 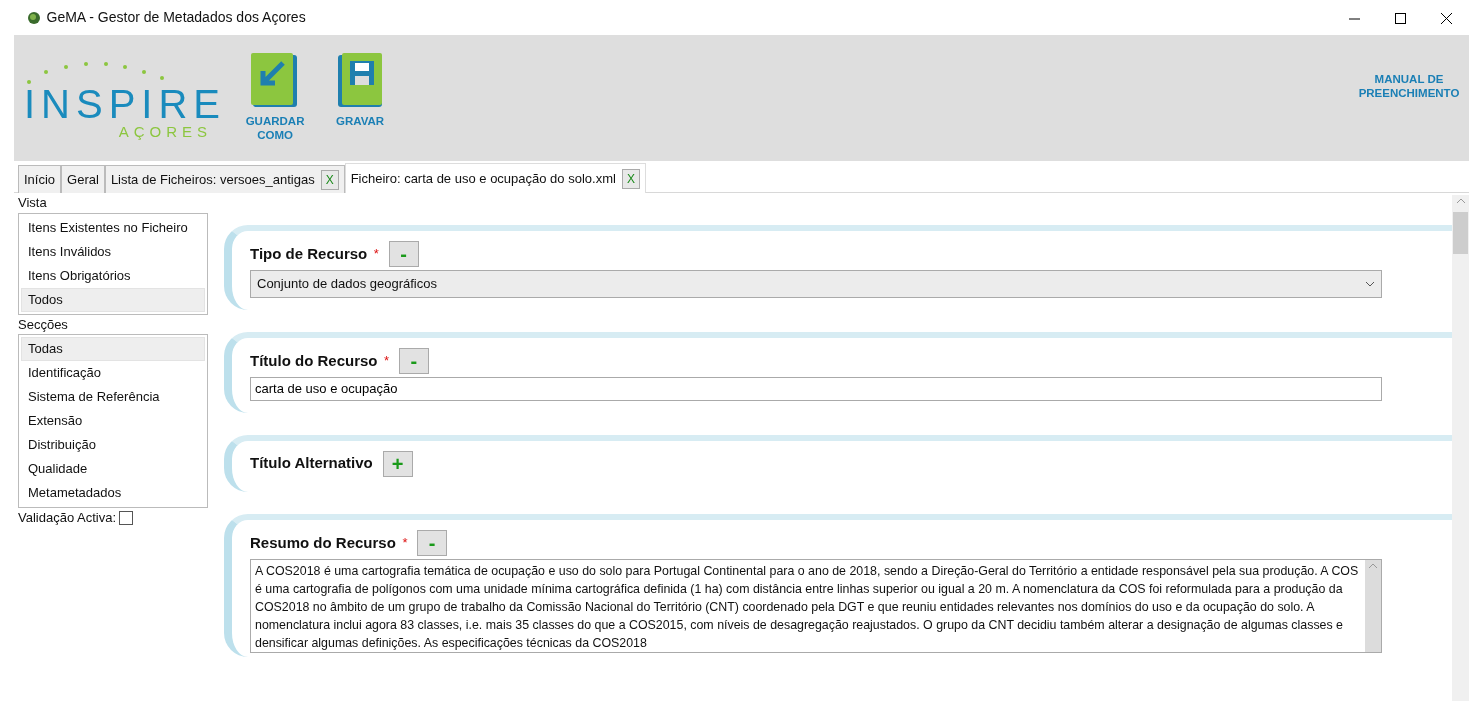 What do you see at coordinates (126, 517) in the screenshot?
I see `validation-checkbox` at bounding box center [126, 517].